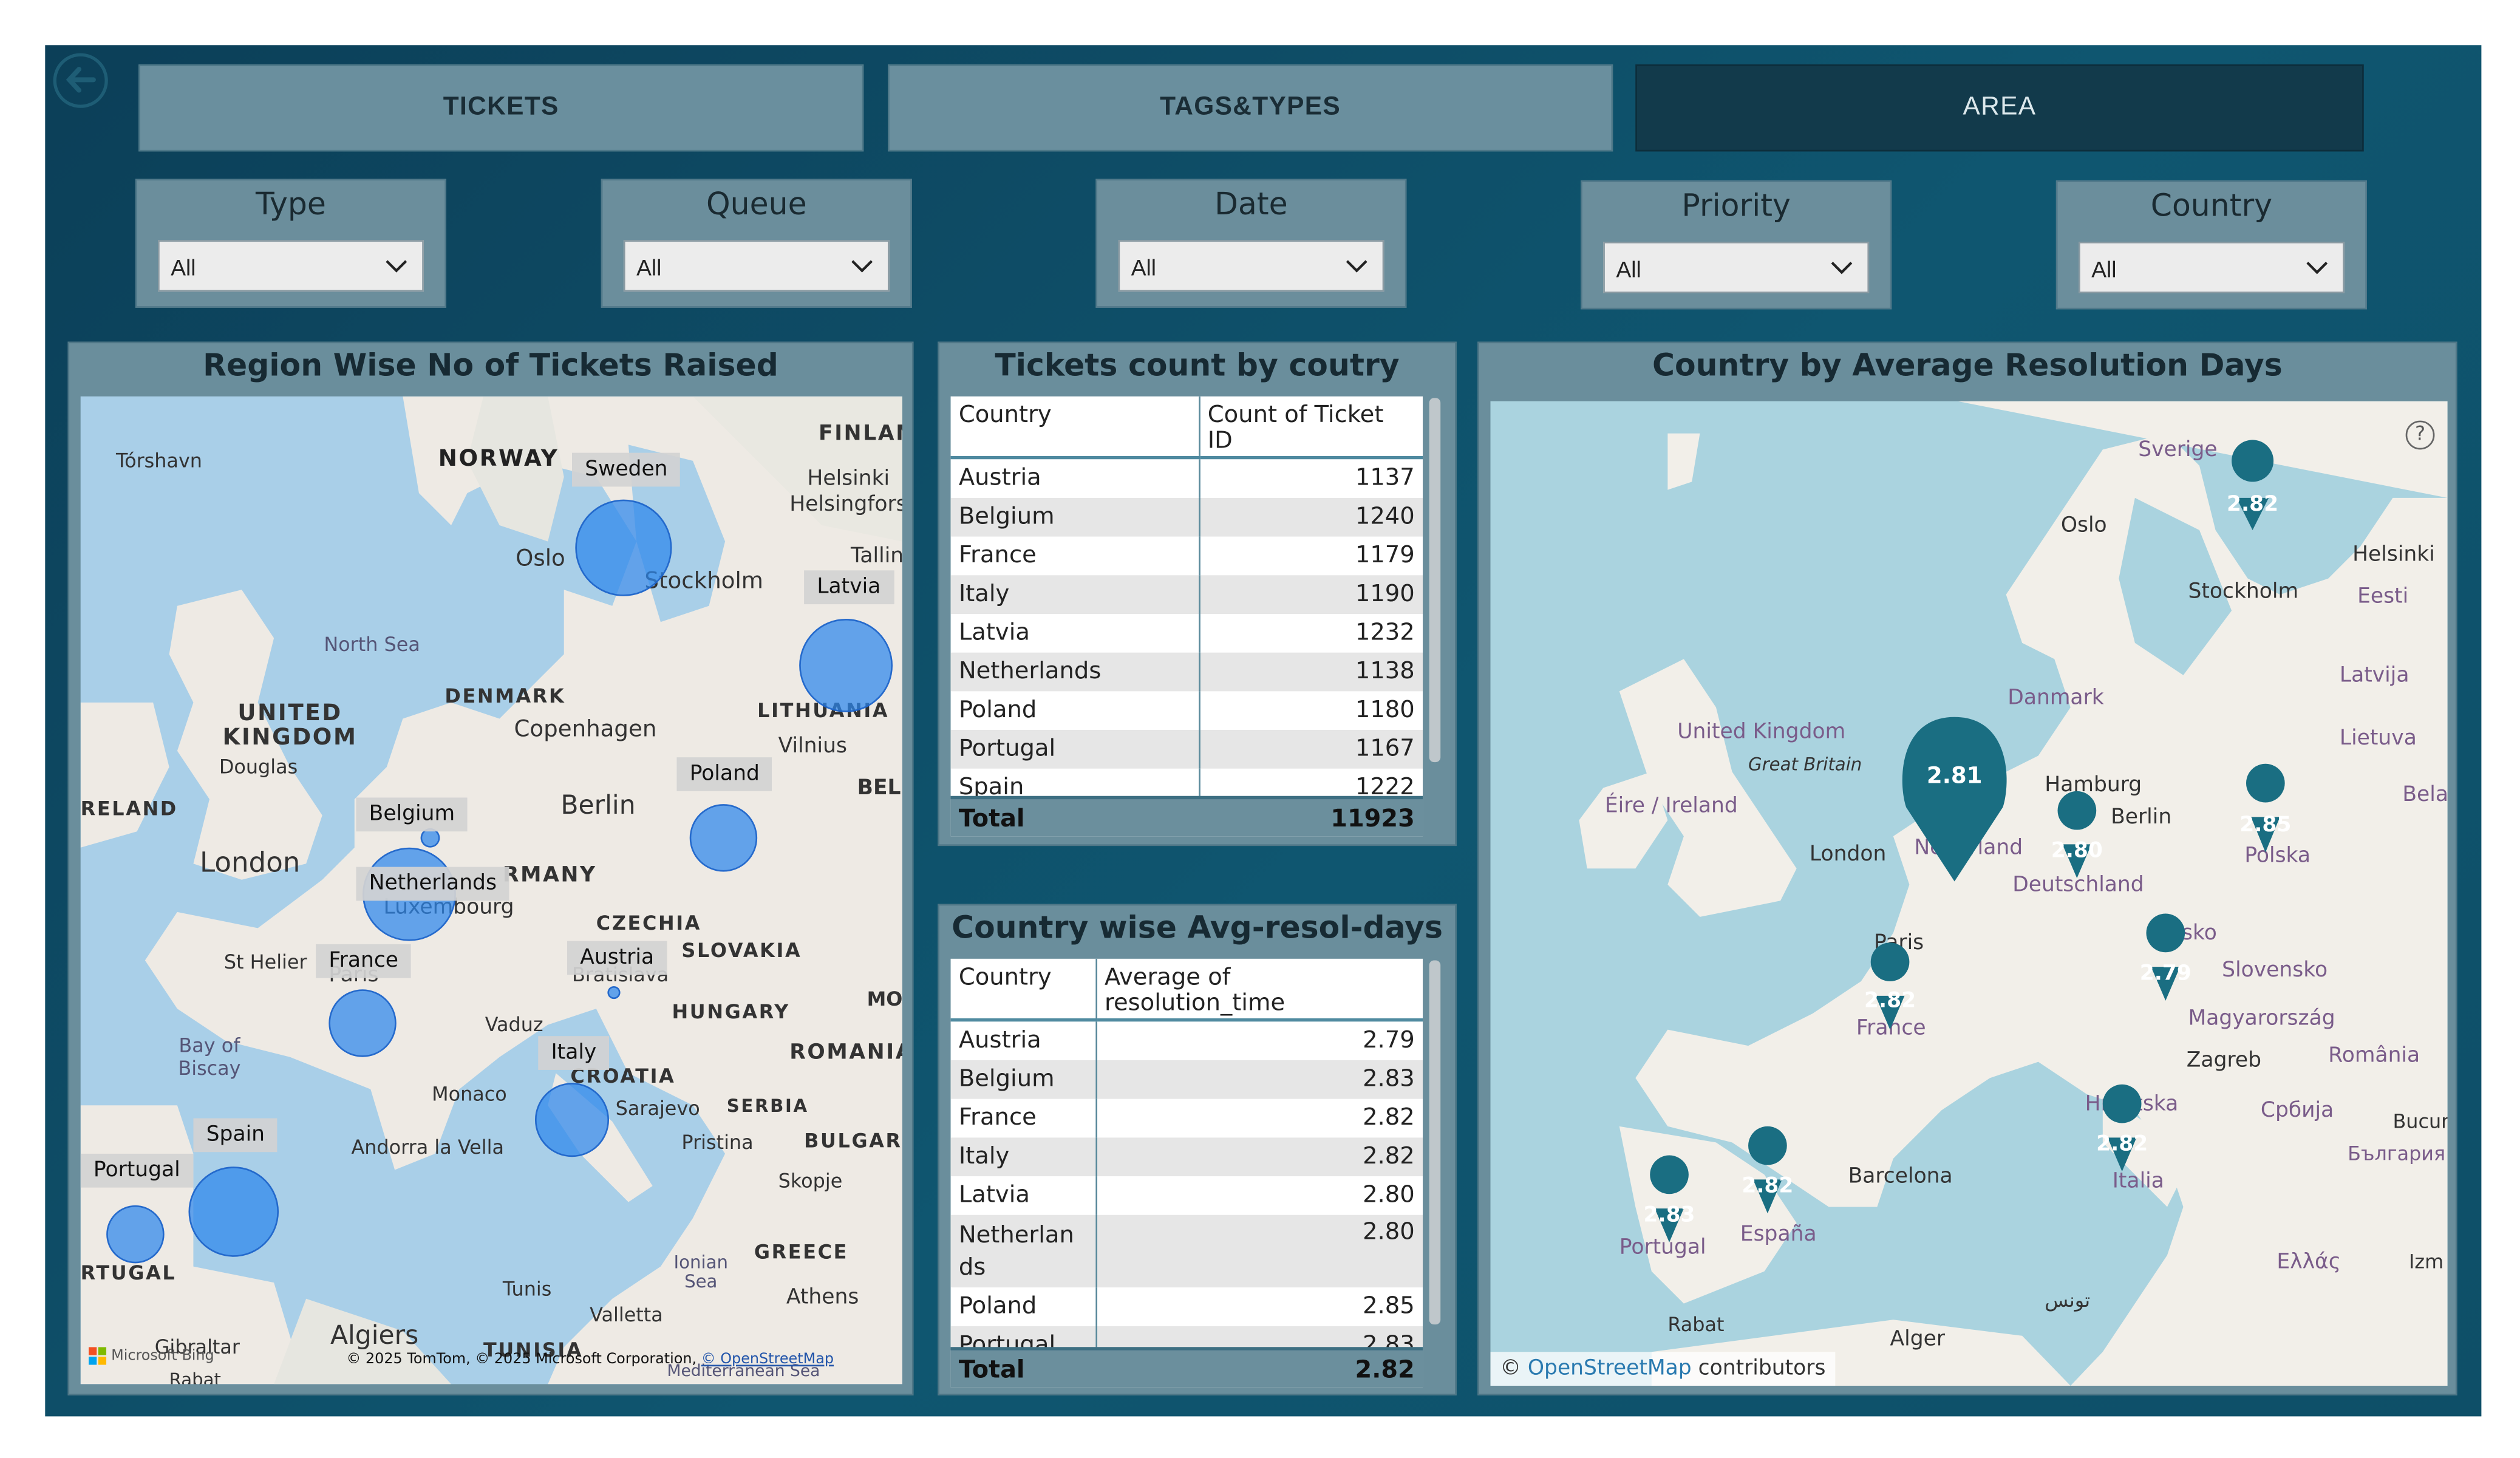  What do you see at coordinates (1736, 267) in the screenshot?
I see `priority-dropdown: All` at bounding box center [1736, 267].